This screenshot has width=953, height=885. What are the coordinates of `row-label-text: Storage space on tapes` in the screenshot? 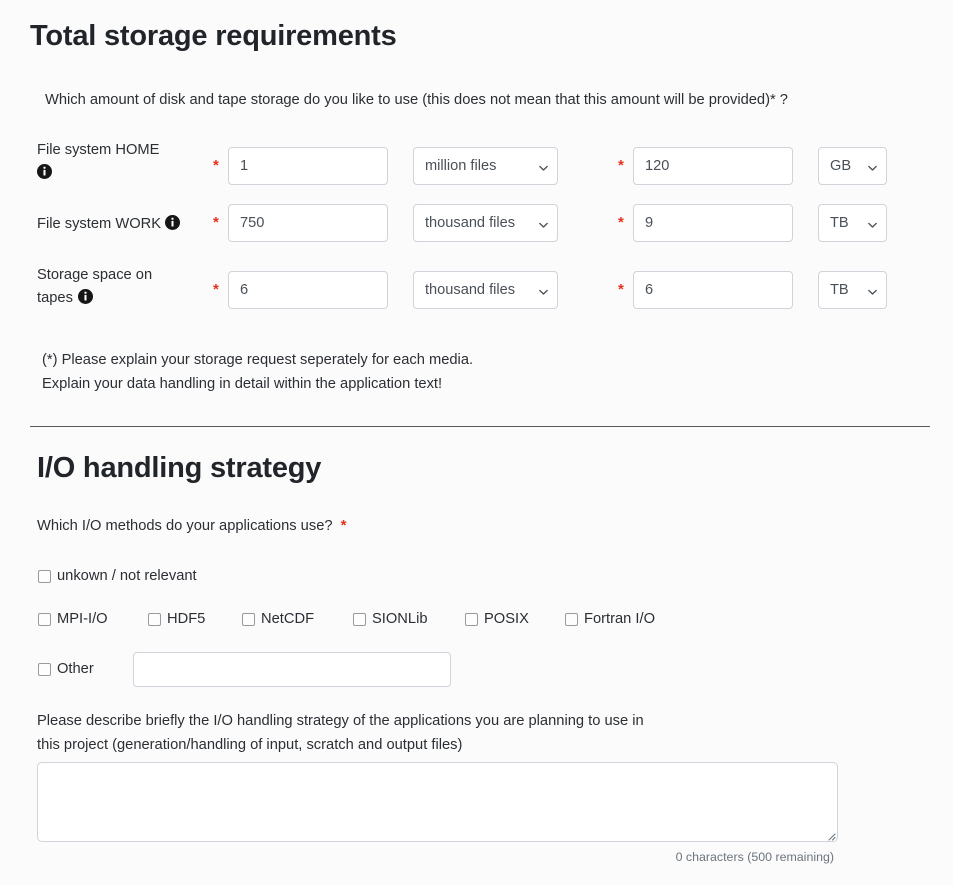 It's located at (95, 286).